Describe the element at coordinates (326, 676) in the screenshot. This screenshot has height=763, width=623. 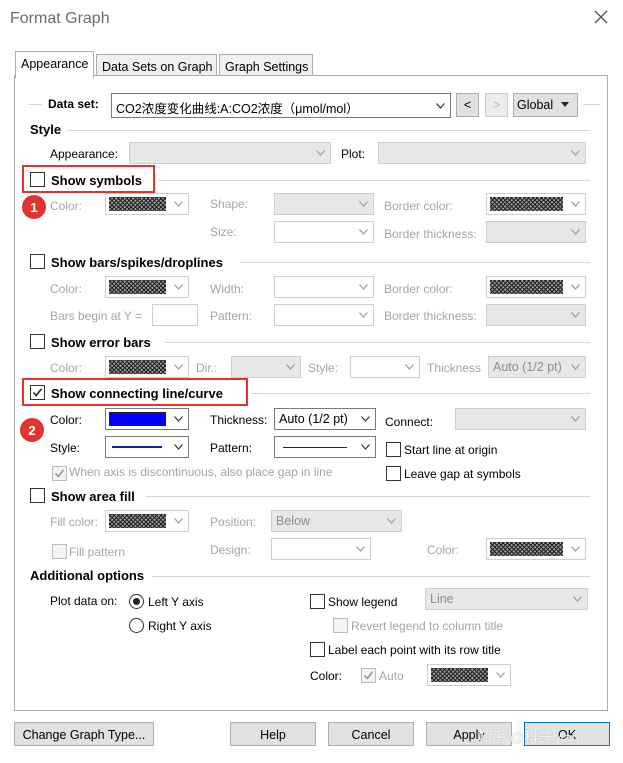
I see `label-color-label: Color:` at that location.